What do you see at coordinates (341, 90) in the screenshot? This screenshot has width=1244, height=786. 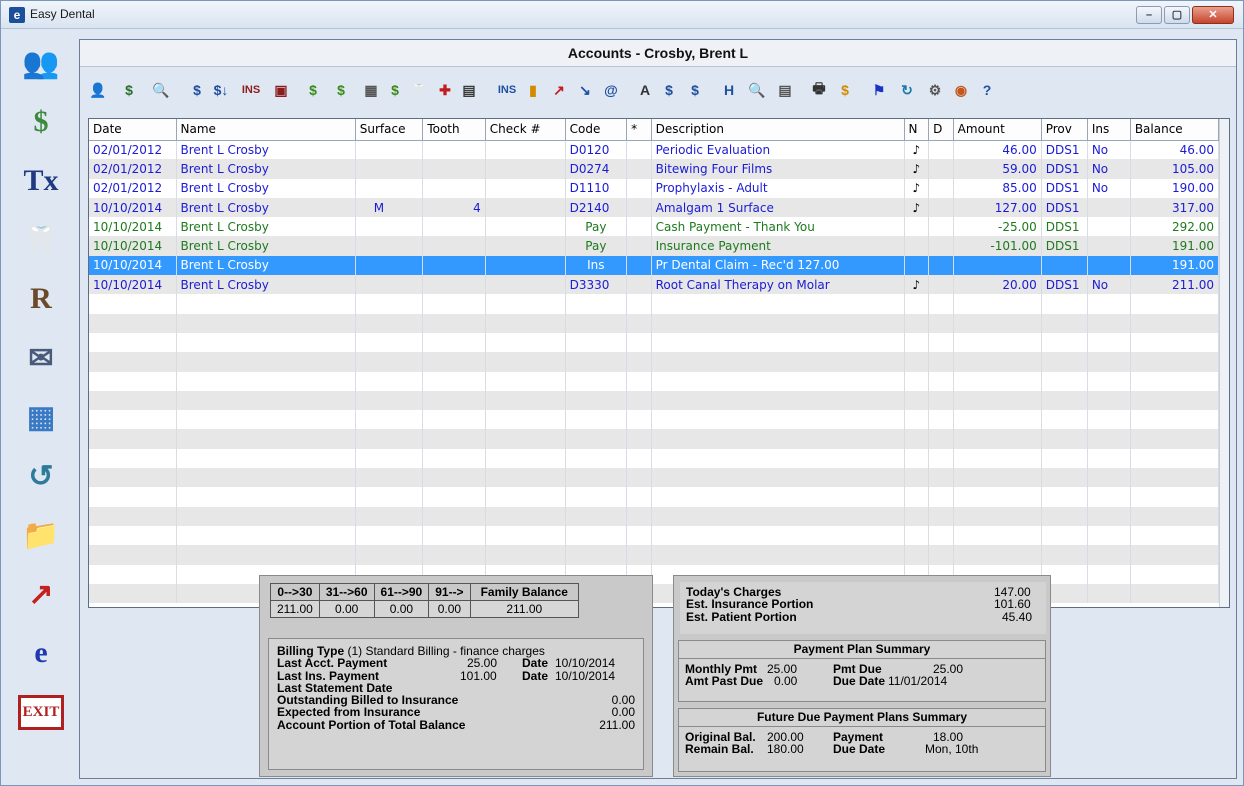 I see `enter-adjustment-icon: $` at bounding box center [341, 90].